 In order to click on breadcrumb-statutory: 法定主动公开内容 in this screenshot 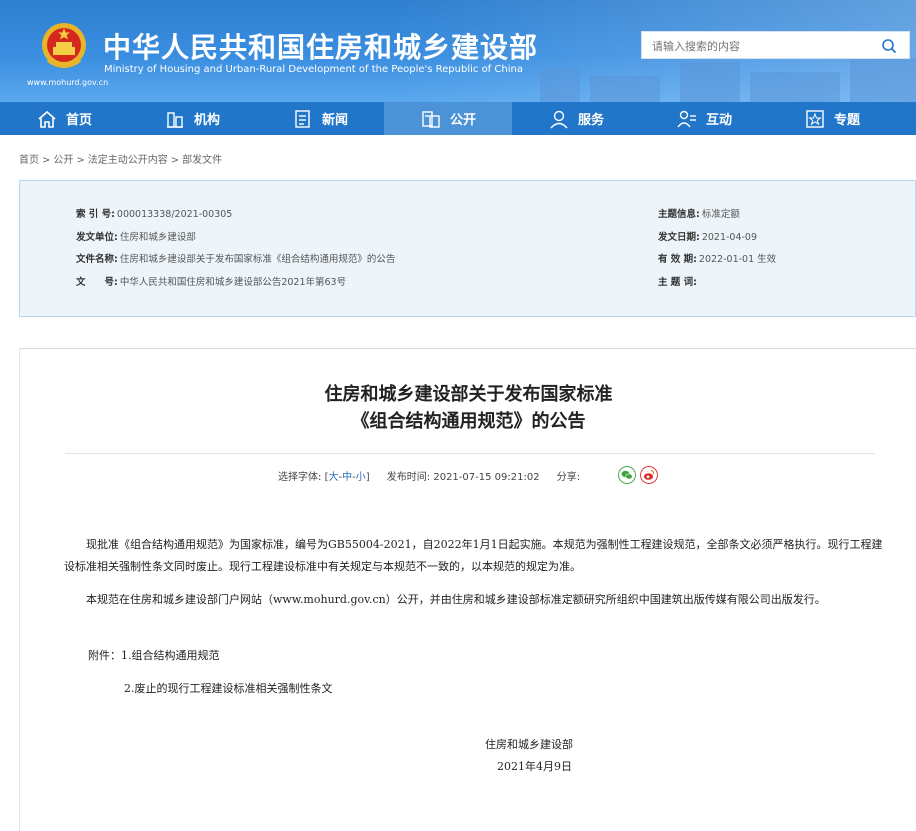, I will do `click(128, 160)`.